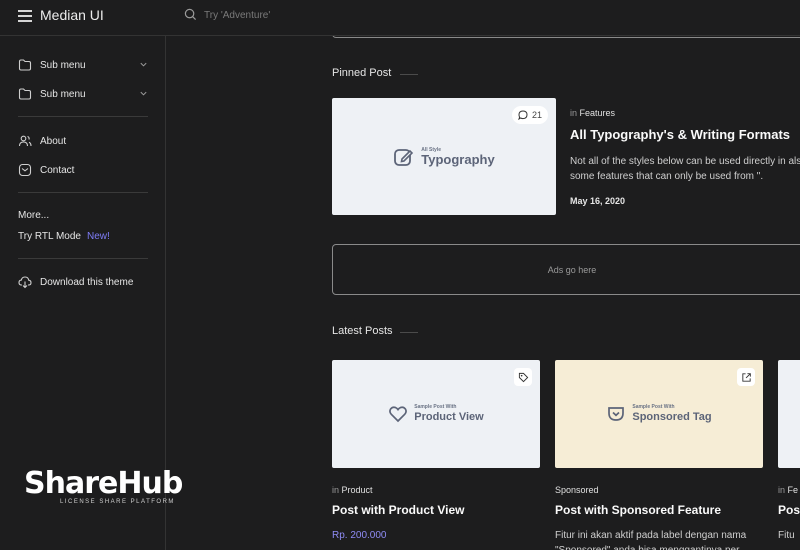 This screenshot has width=800, height=550. Describe the element at coordinates (616, 414) in the screenshot. I see `pocket-icon` at that location.